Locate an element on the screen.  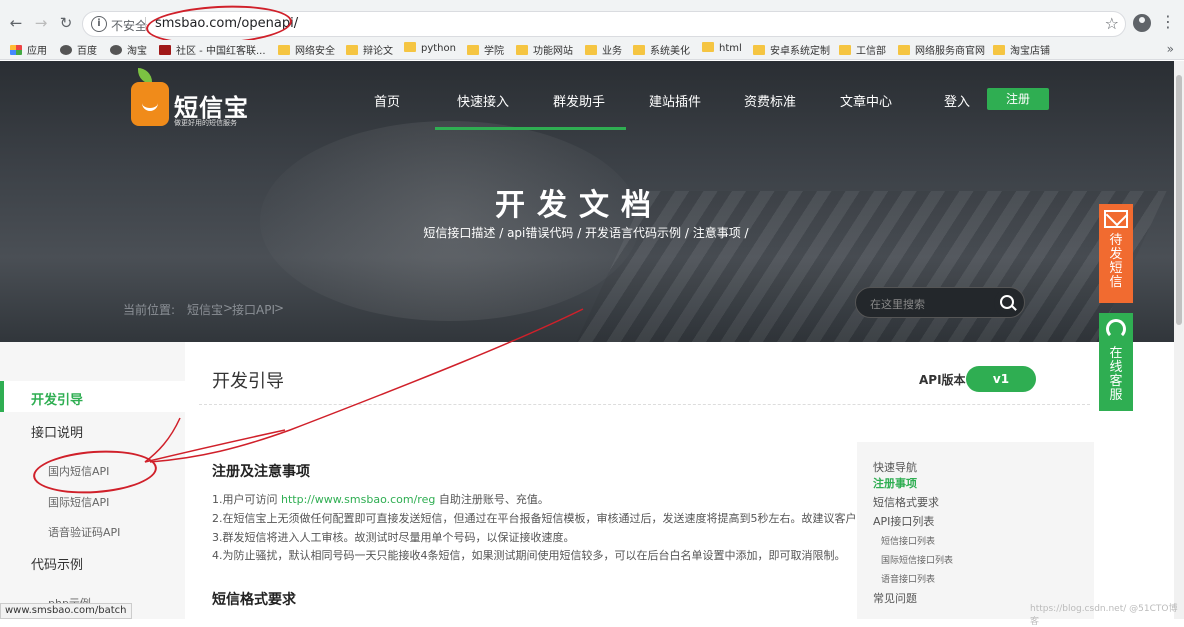
sidebar-item-dev-guide: 开发引导 is located at coordinates (57, 398).